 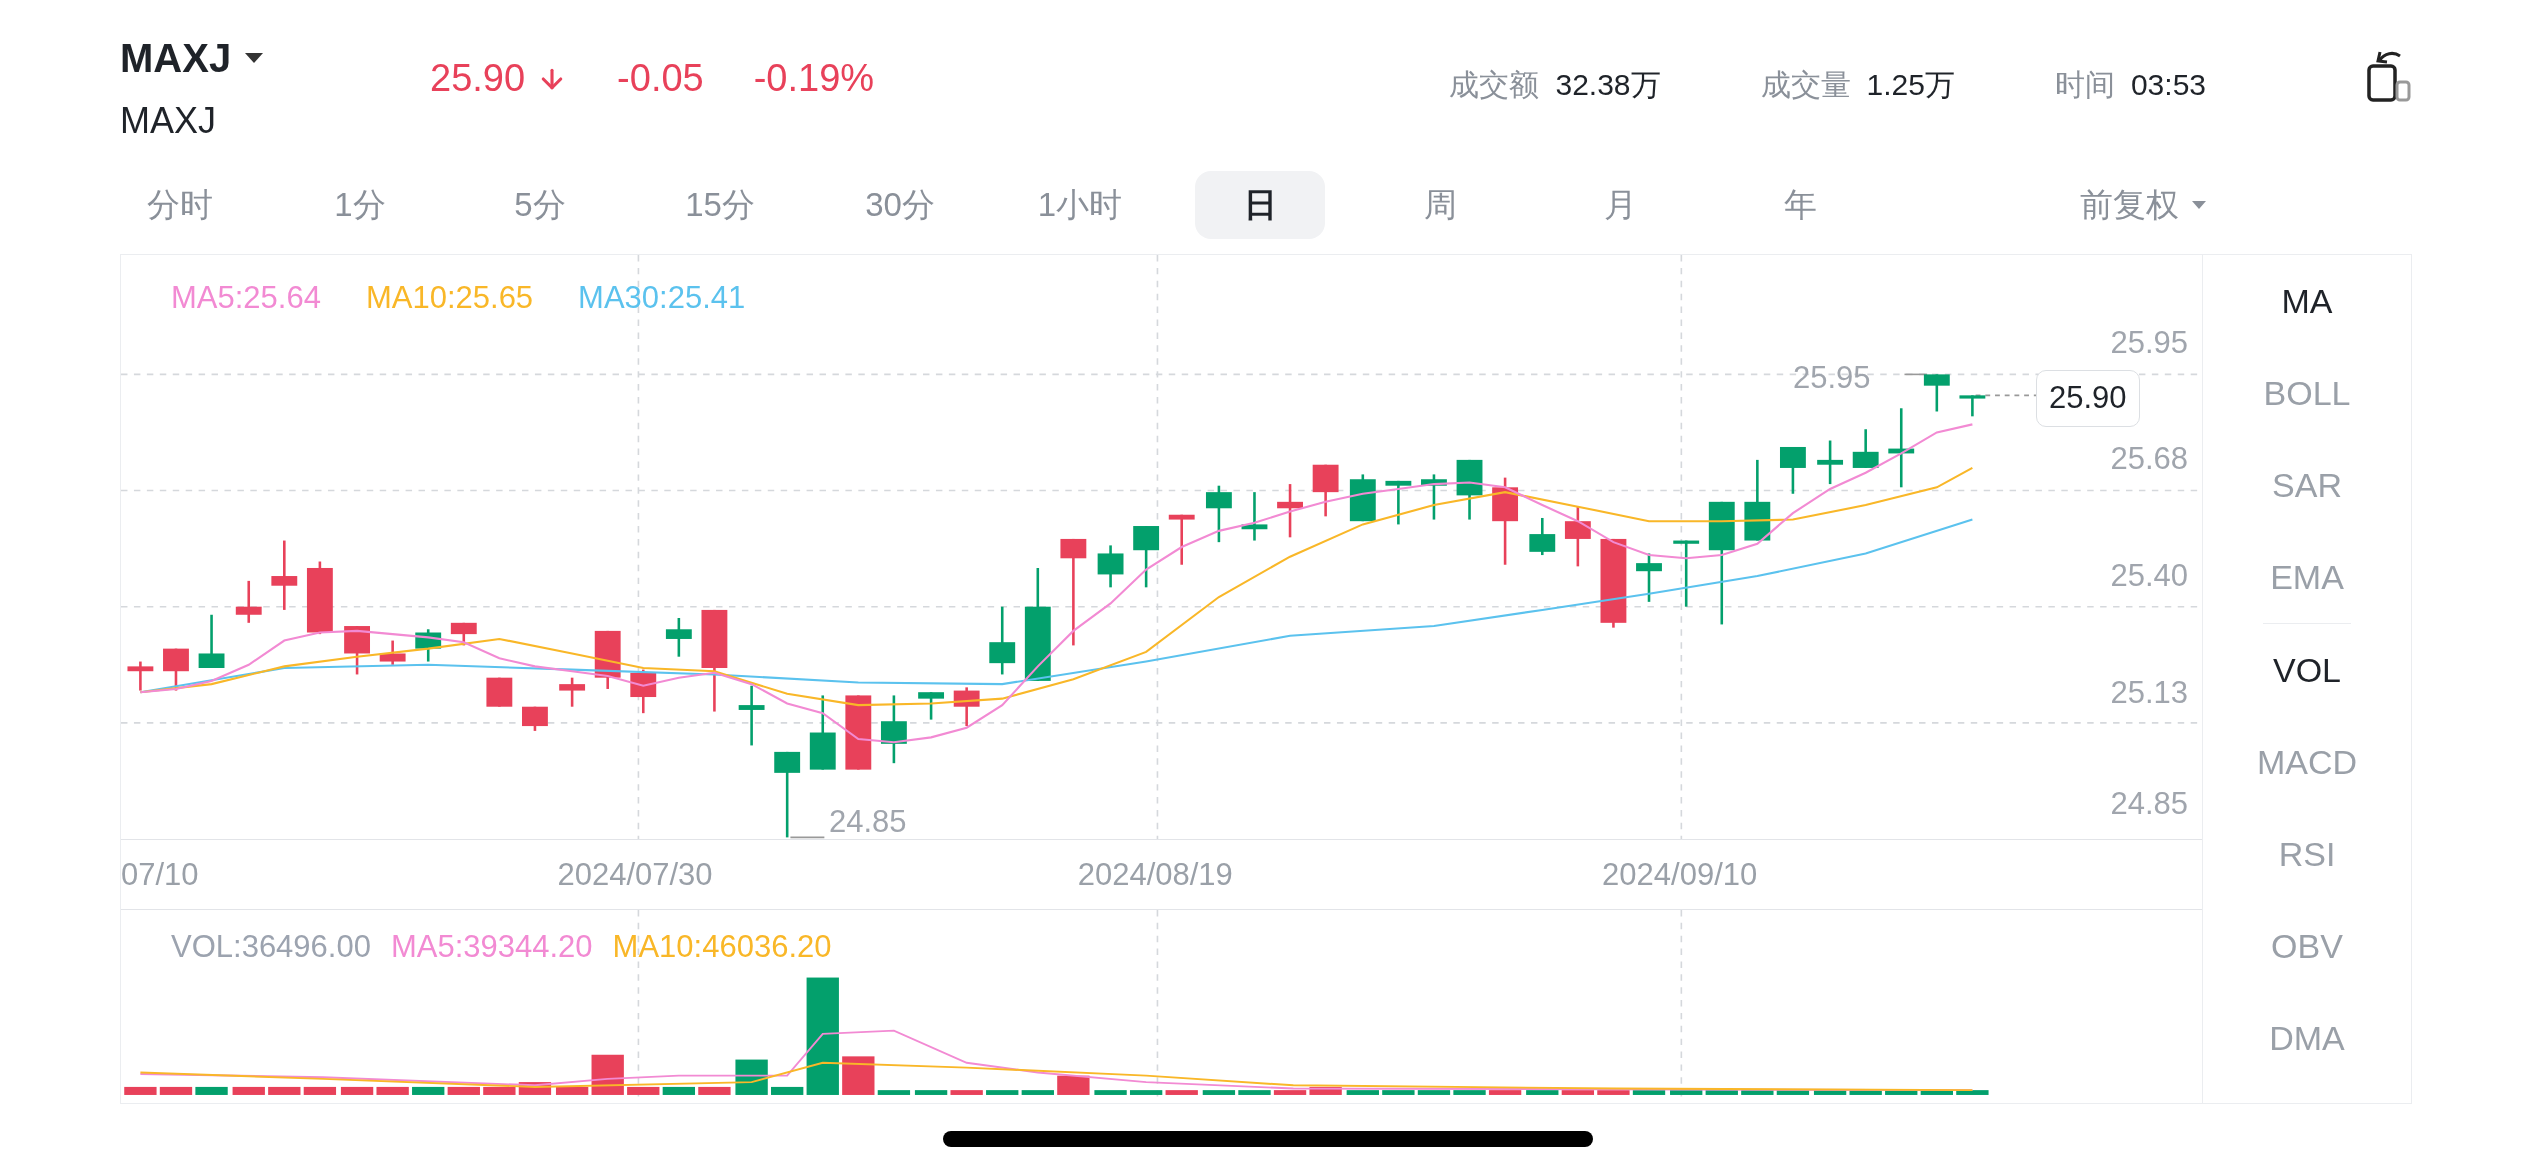 What do you see at coordinates (1620, 205) in the screenshot?
I see `period-tab: 月` at bounding box center [1620, 205].